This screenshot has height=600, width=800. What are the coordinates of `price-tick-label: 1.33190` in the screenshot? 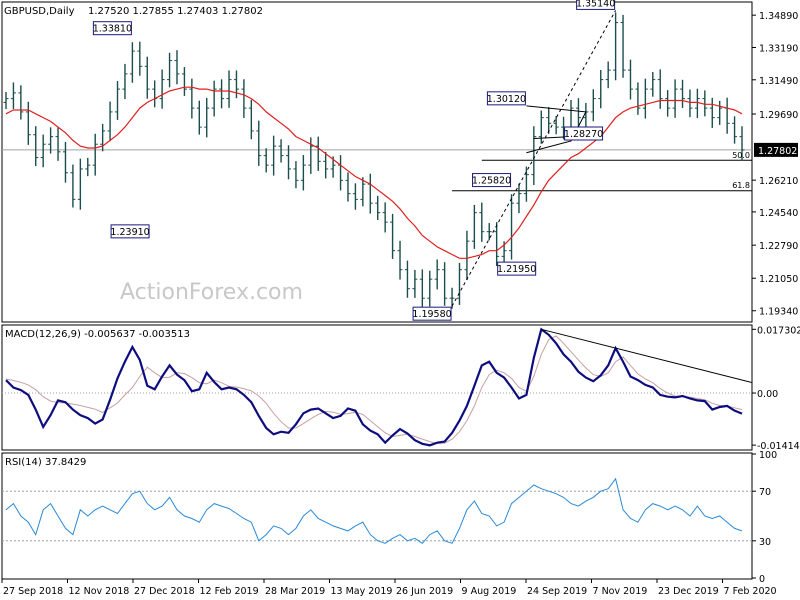 It's located at (778, 48).